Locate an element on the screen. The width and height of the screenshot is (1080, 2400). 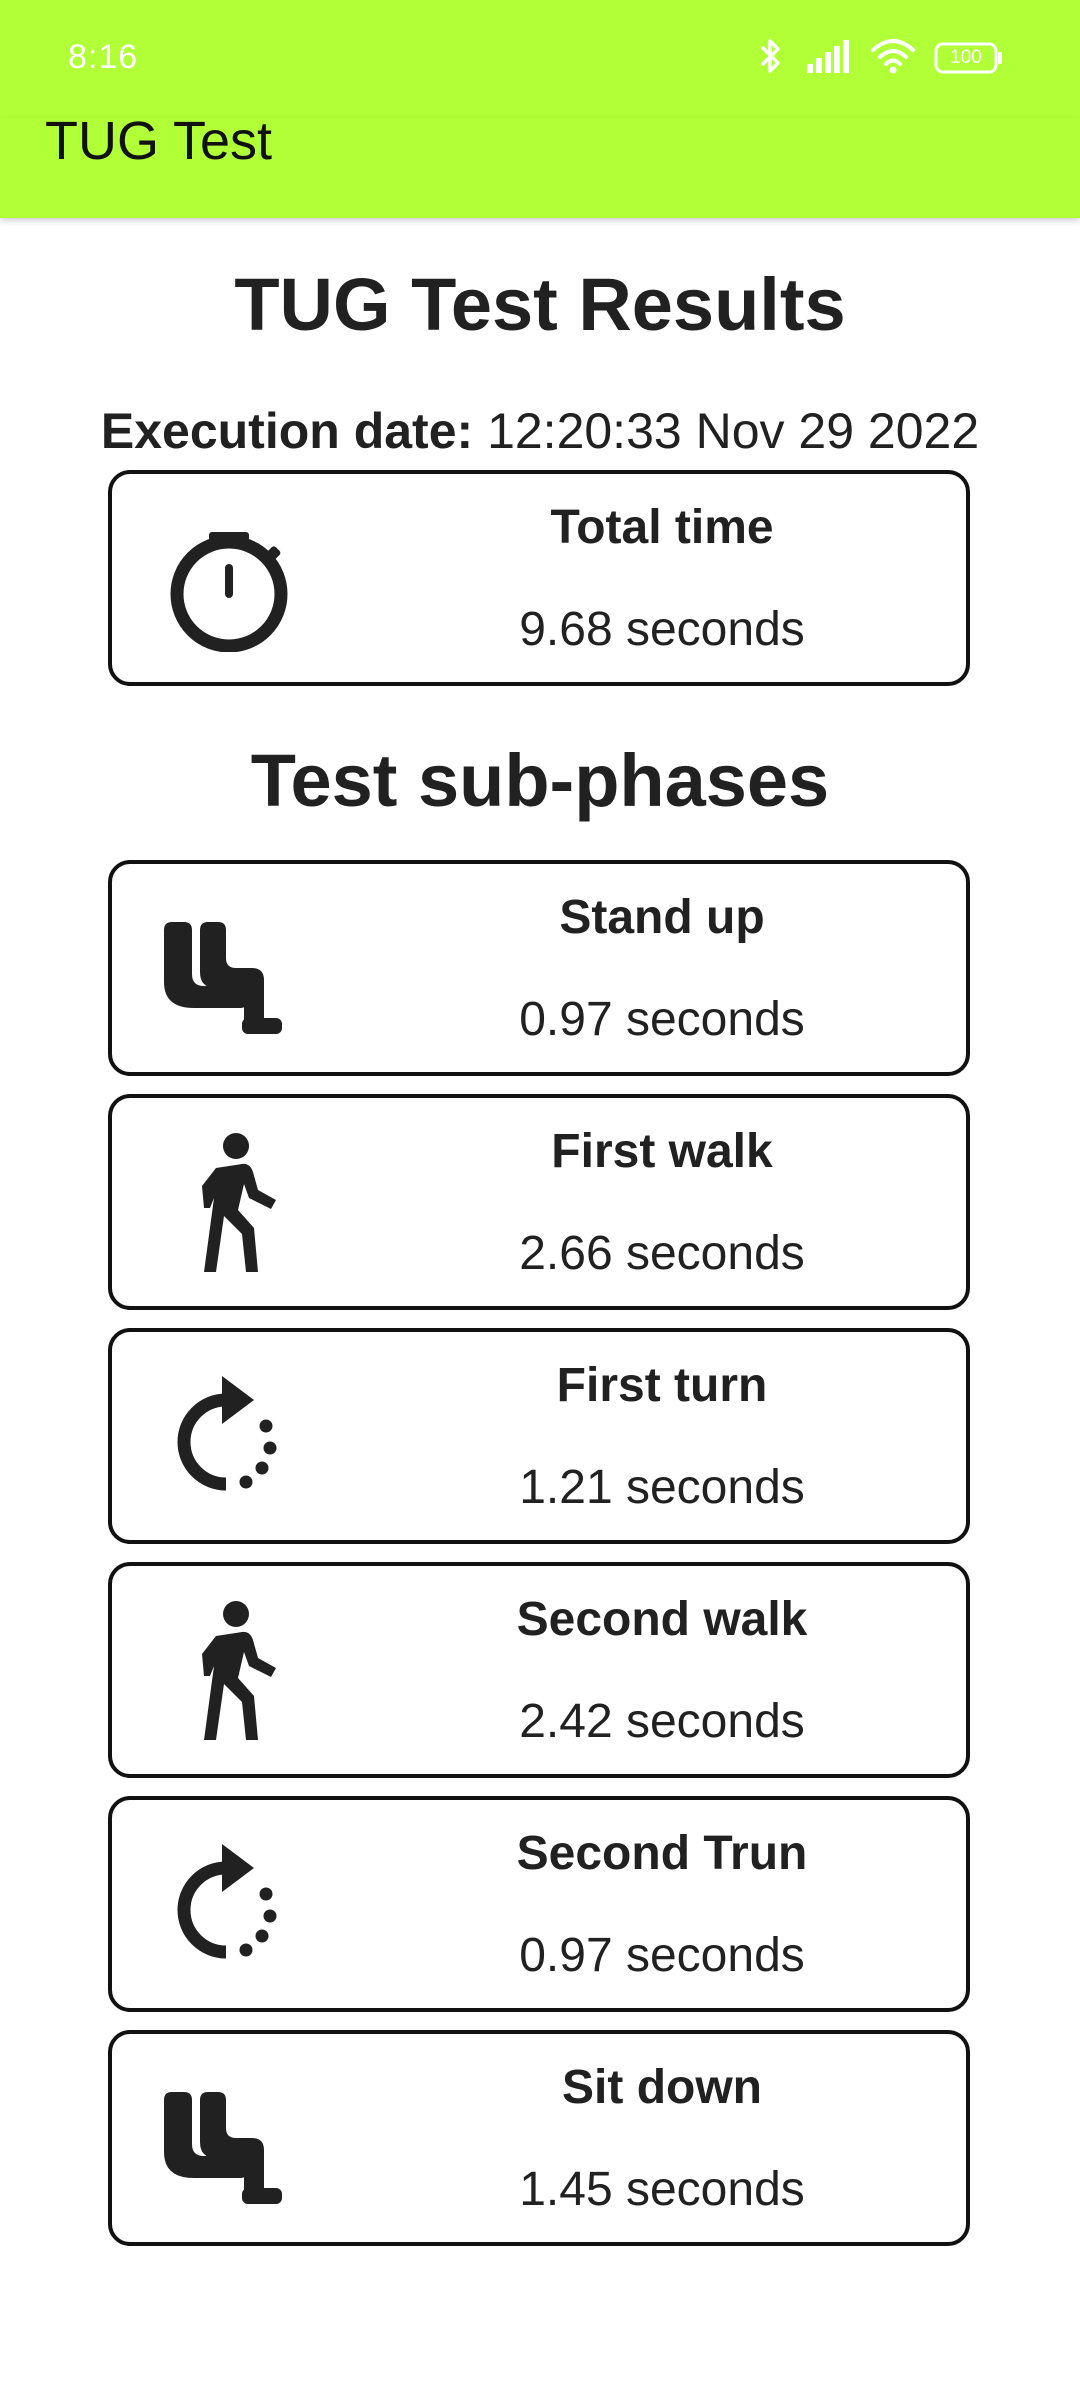
execution-date: Execution date: 12:20:33 Nov 29 2022 is located at coordinates (540, 431).